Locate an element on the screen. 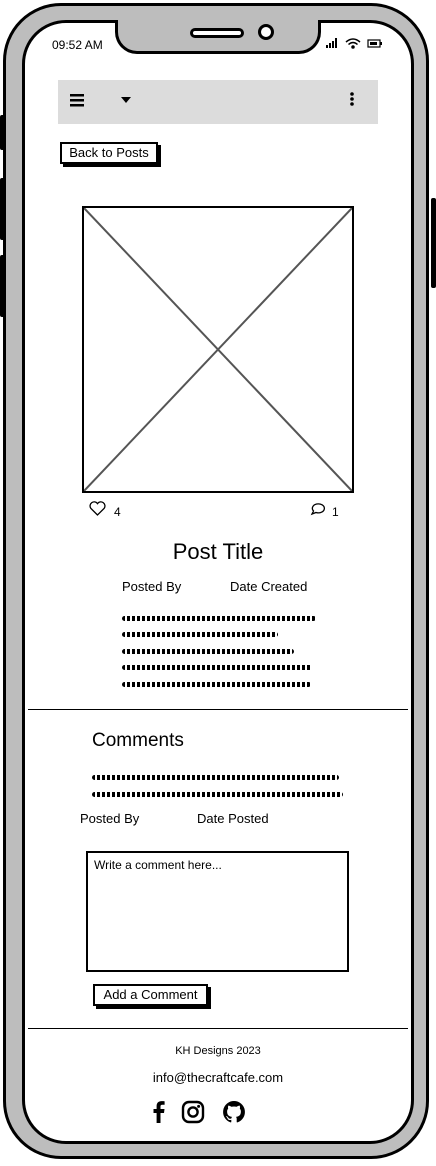 The width and height of the screenshot is (436, 1166). wifi-icon is located at coordinates (353, 43).